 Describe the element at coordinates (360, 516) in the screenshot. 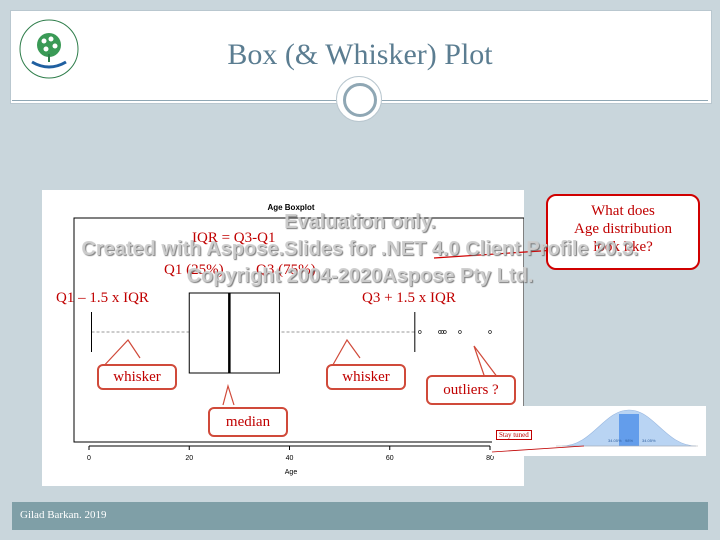

I see `footer-bar` at that location.